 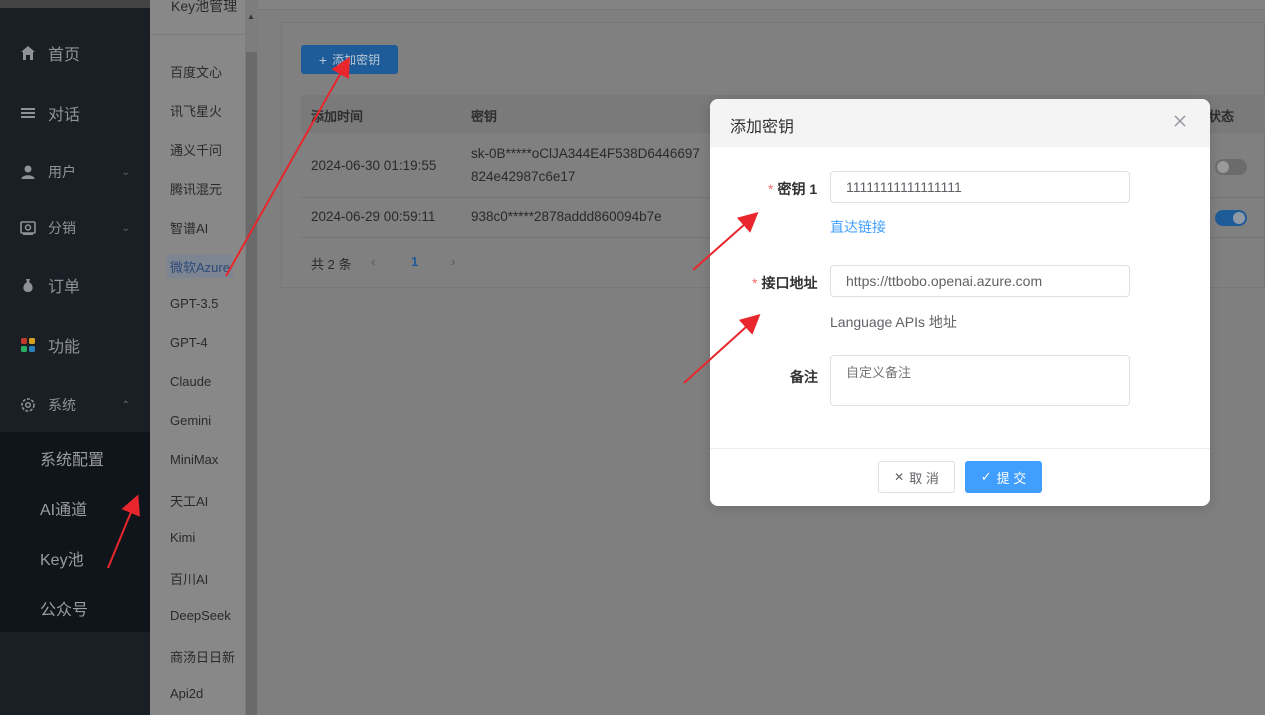 I want to click on chevron-up-icon: ⌃, so click(x=125, y=405).